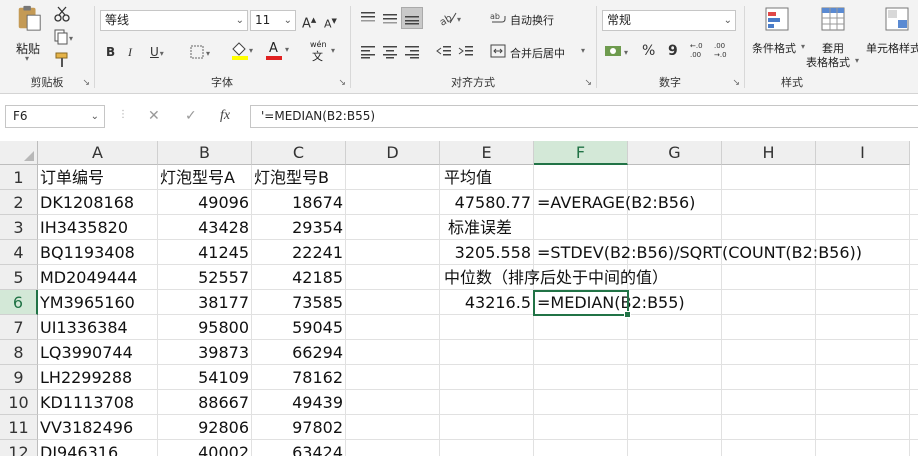  What do you see at coordinates (297, 377) in the screenshot?
I see `cell-c9: 78162` at bounding box center [297, 377].